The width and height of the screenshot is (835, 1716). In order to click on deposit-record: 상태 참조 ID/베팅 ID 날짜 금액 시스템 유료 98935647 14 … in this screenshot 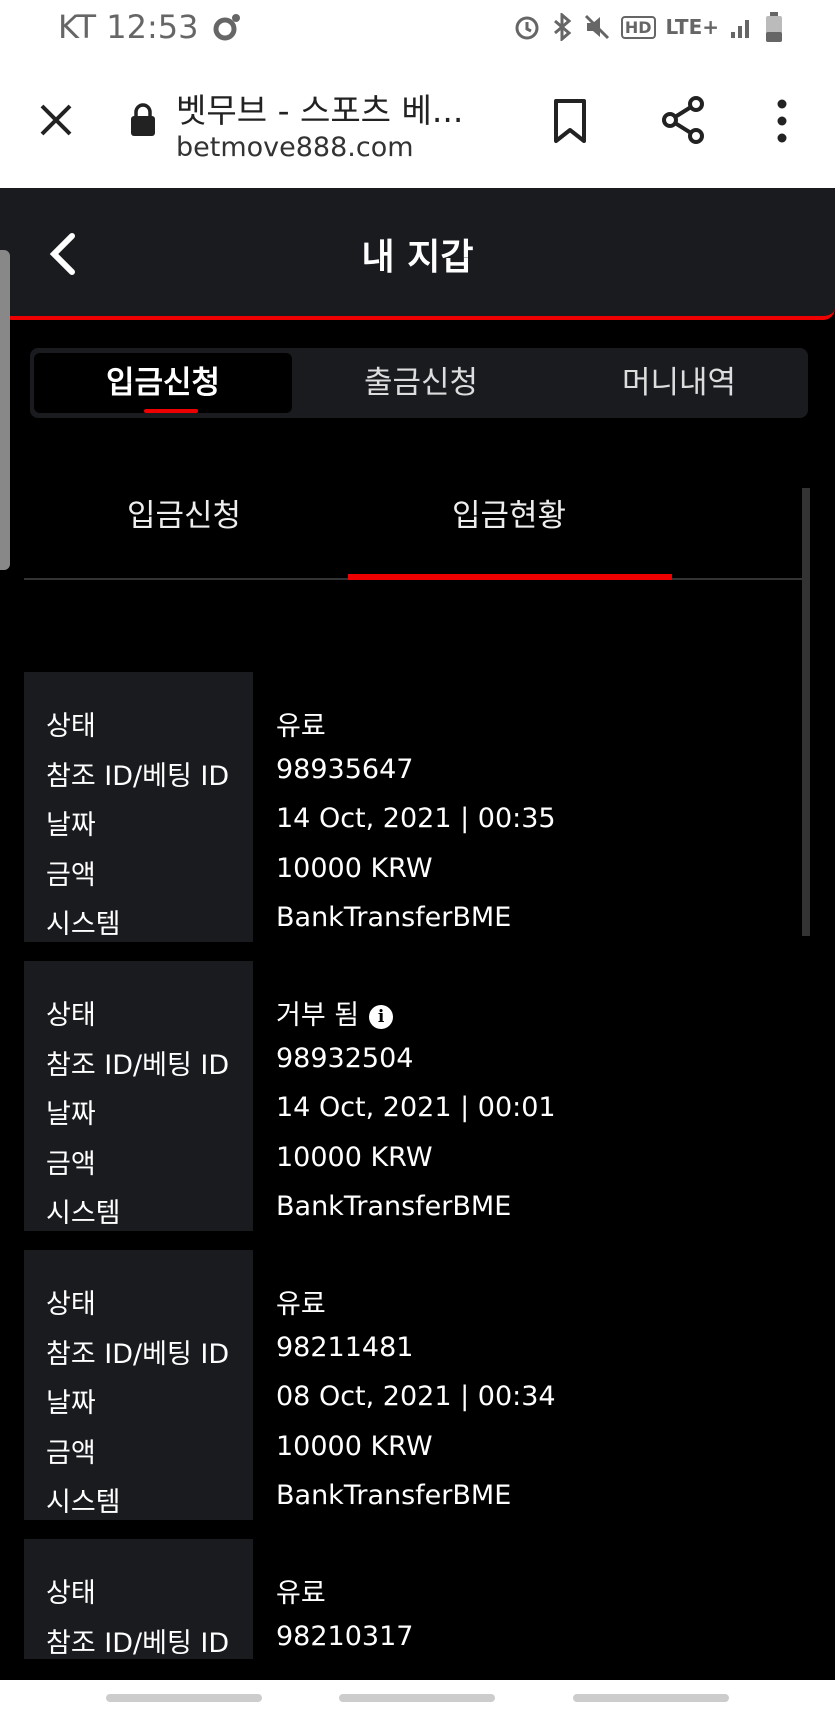, I will do `click(417, 807)`.